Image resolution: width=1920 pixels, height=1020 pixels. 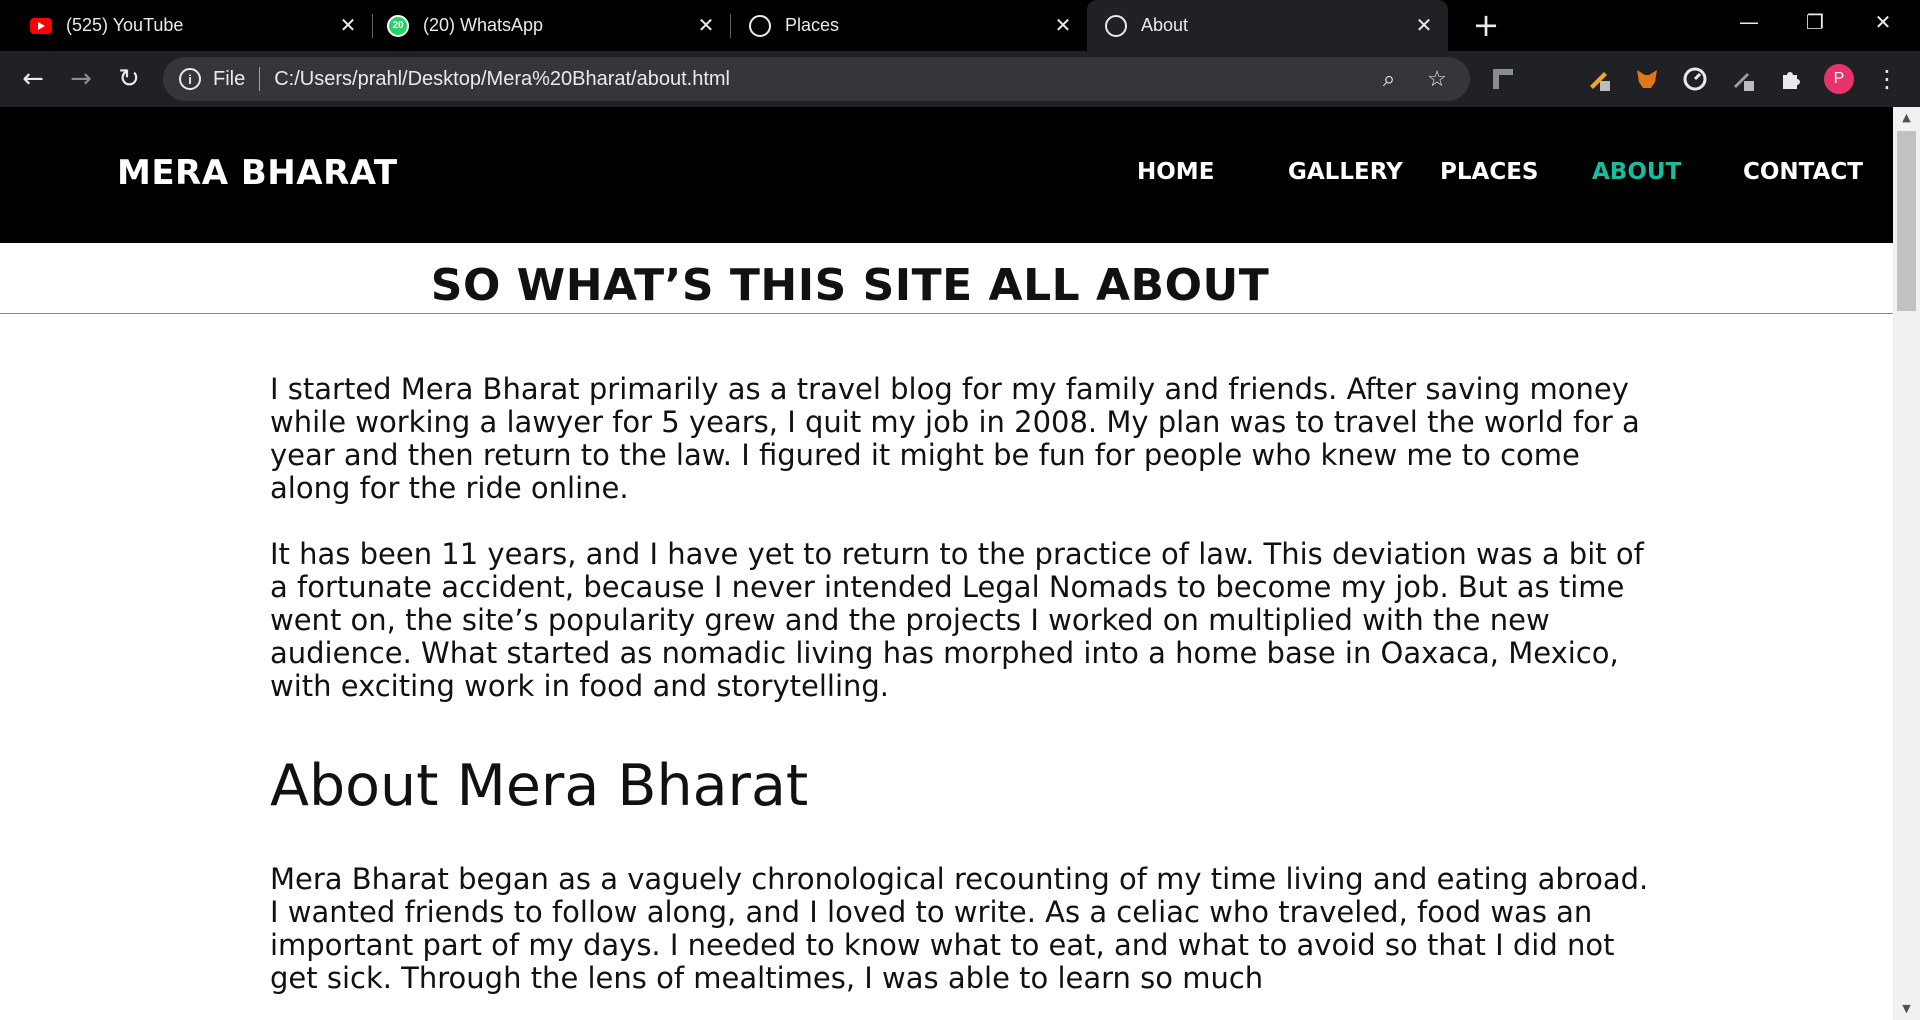 What do you see at coordinates (551, 25) in the screenshot?
I see `tab-whatsapp: 20 (20) WhatsApp ✕` at bounding box center [551, 25].